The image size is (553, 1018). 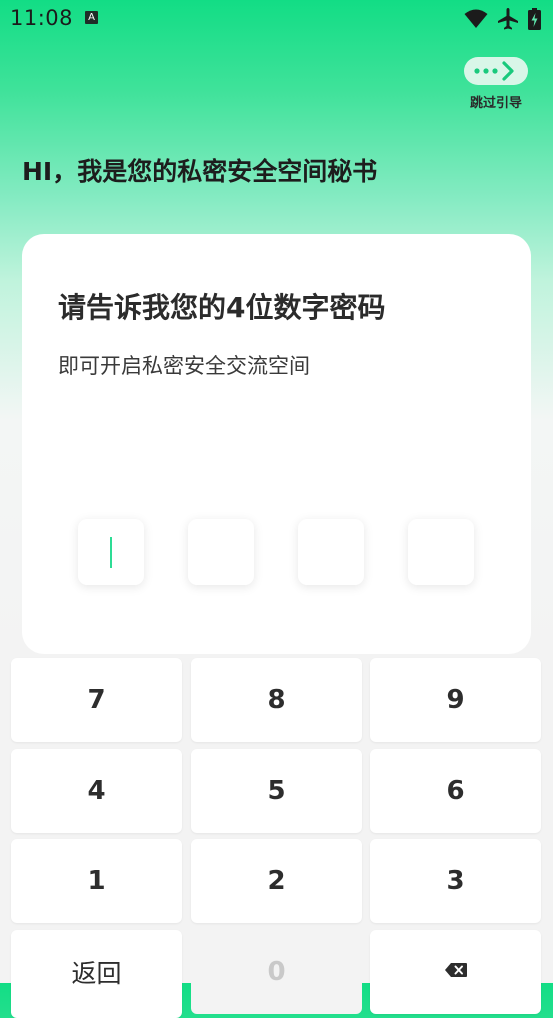 I want to click on key-4: 4, so click(x=96, y=791).